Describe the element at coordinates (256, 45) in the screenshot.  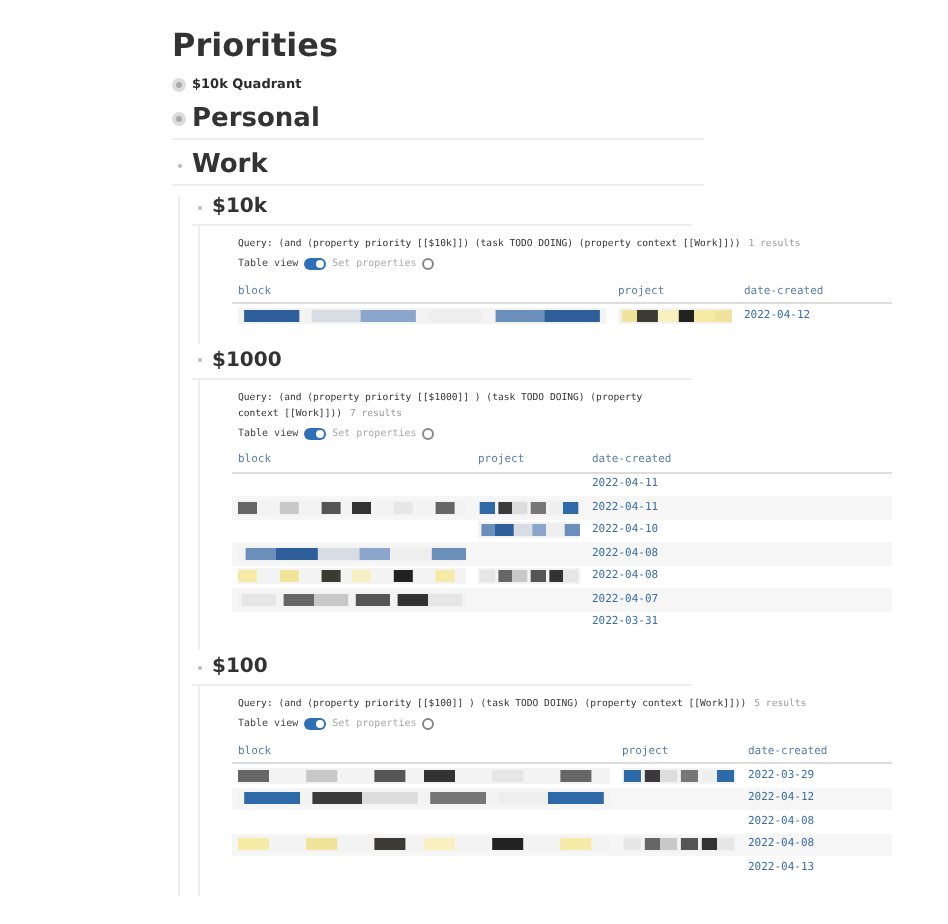
I see `page-title: Priorities` at that location.